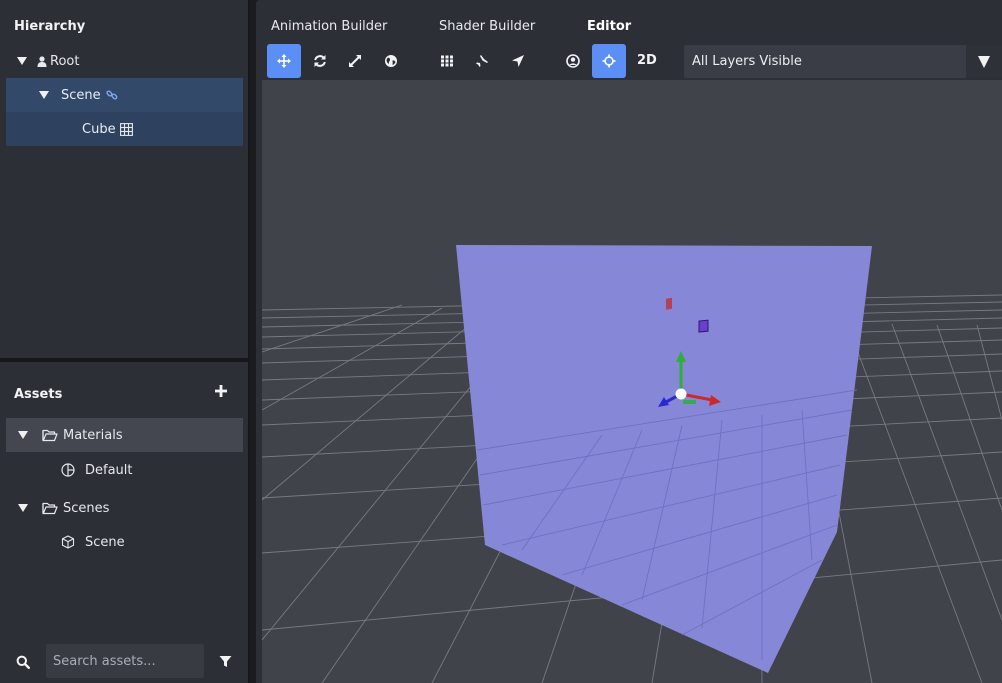  I want to click on globe-icon, so click(391, 61).